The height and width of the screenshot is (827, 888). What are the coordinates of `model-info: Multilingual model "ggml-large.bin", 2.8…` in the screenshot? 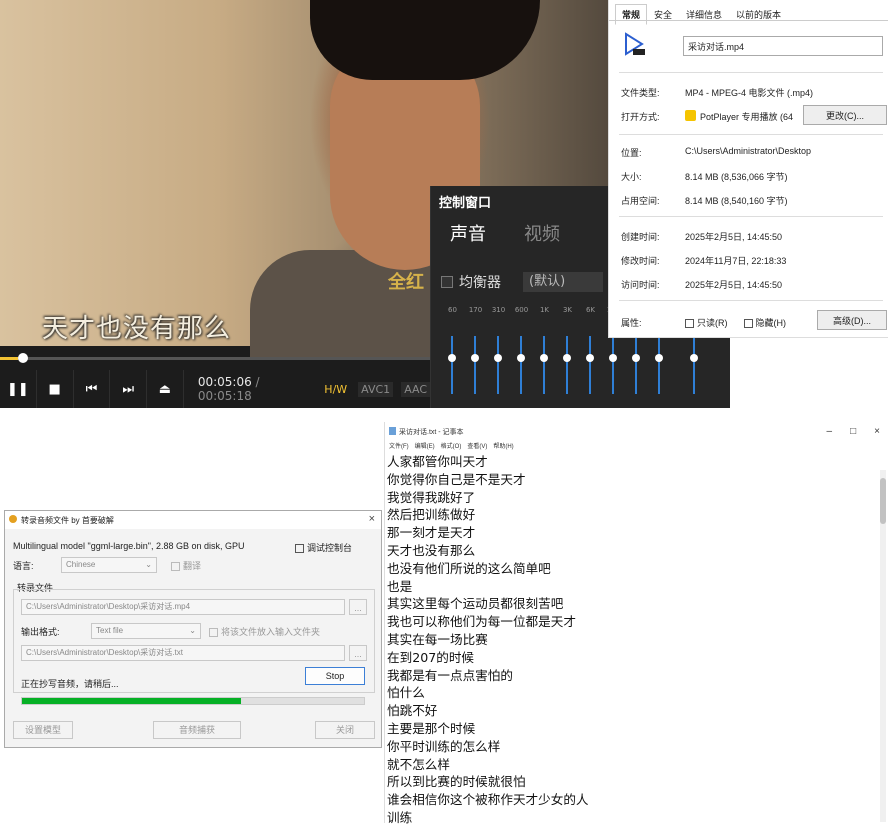 It's located at (129, 546).